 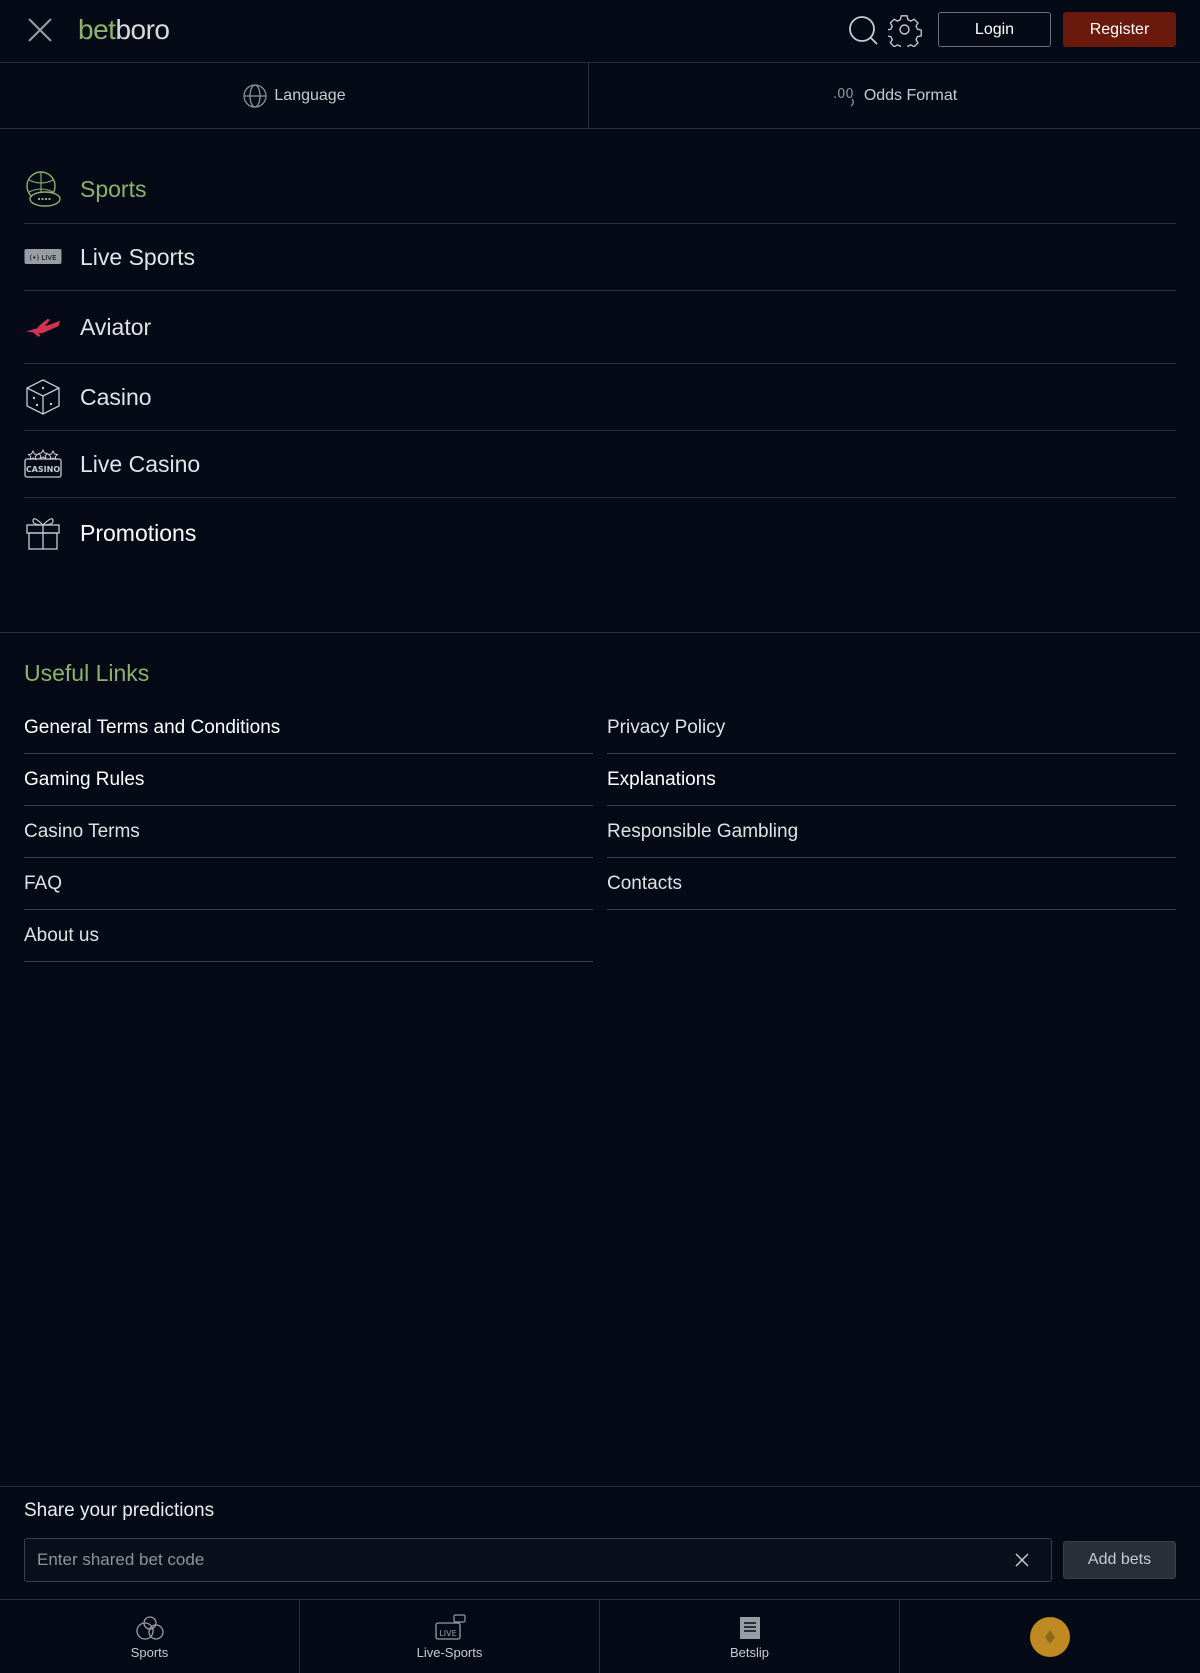 I want to click on link-privacy-policy: Privacy Policy, so click(x=891, y=728).